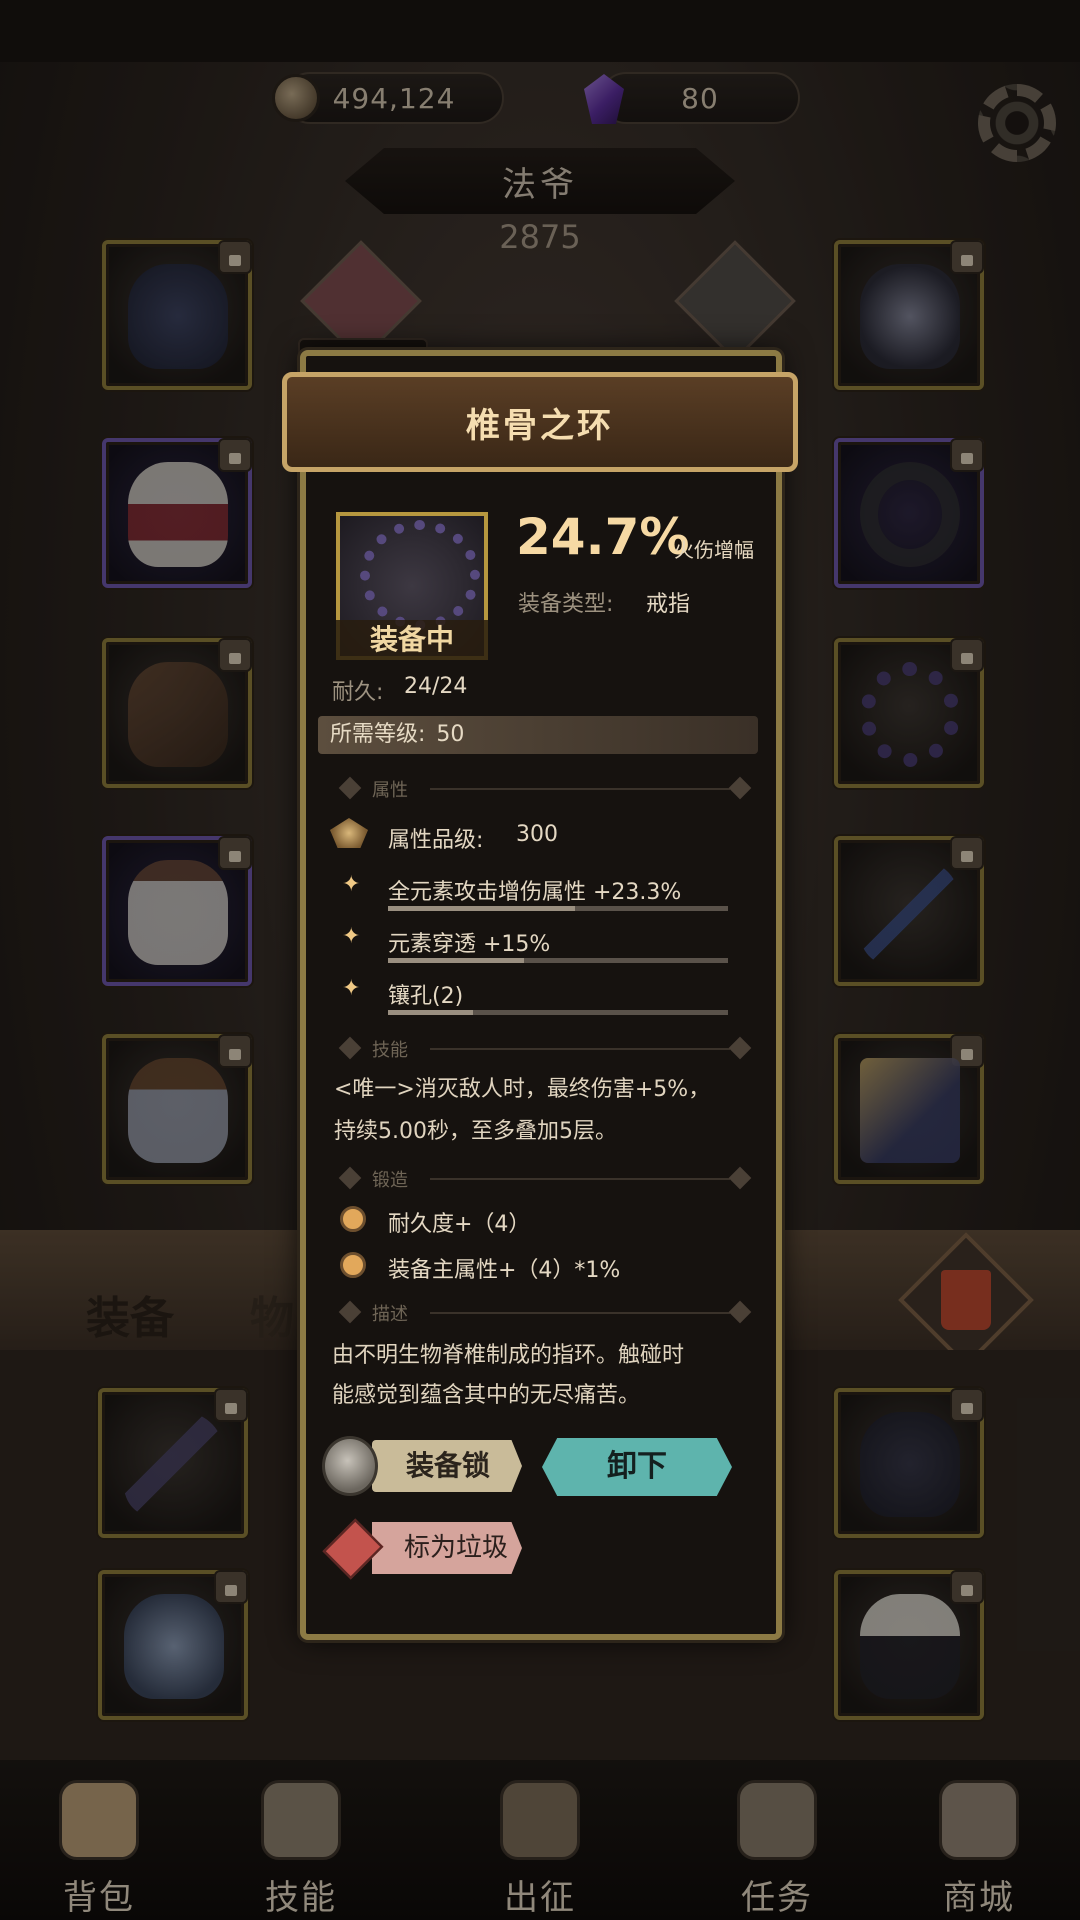  I want to click on required-level-label: 所需等级:, so click(378, 734).